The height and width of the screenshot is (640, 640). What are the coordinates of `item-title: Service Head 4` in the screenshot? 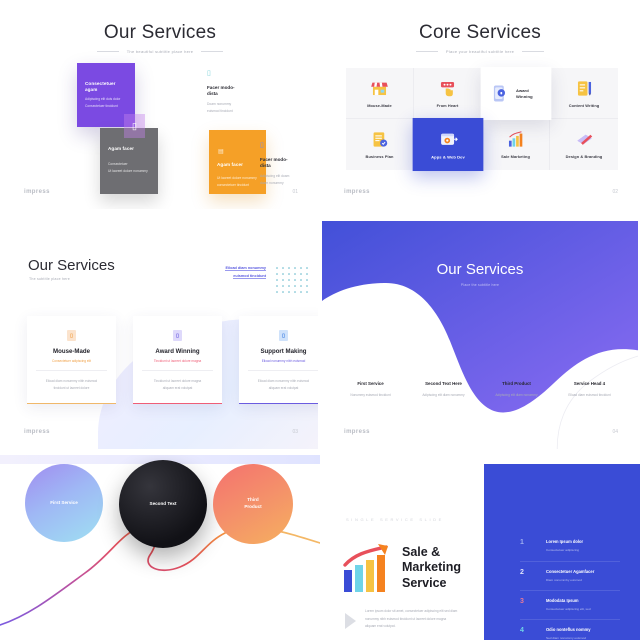 It's located at (589, 383).